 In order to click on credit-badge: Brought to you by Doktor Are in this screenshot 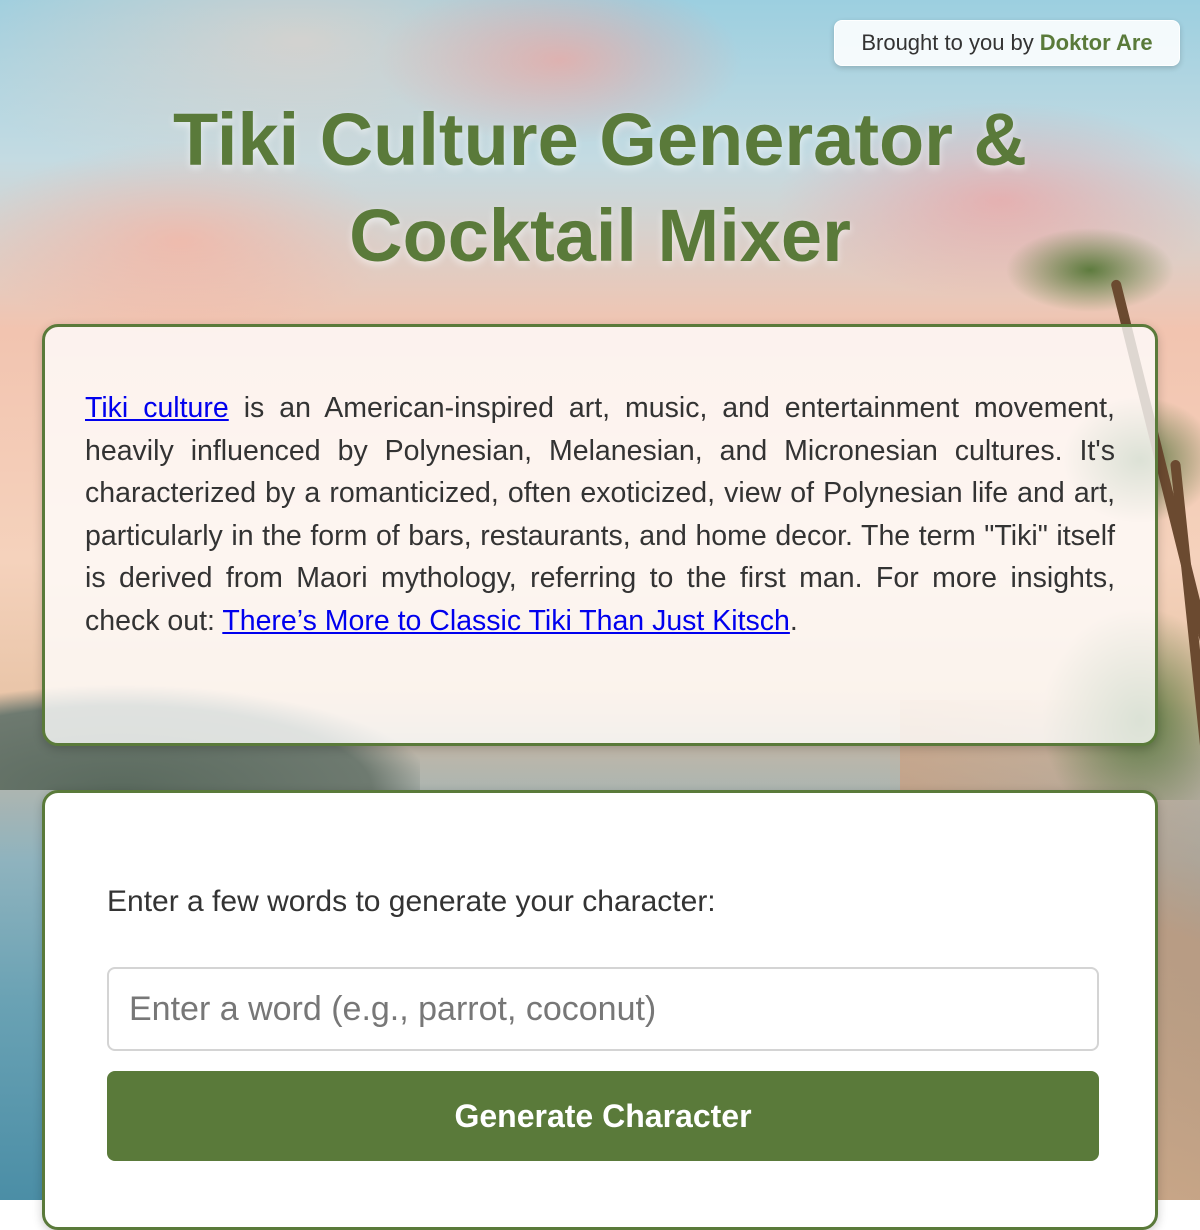, I will do `click(1007, 43)`.